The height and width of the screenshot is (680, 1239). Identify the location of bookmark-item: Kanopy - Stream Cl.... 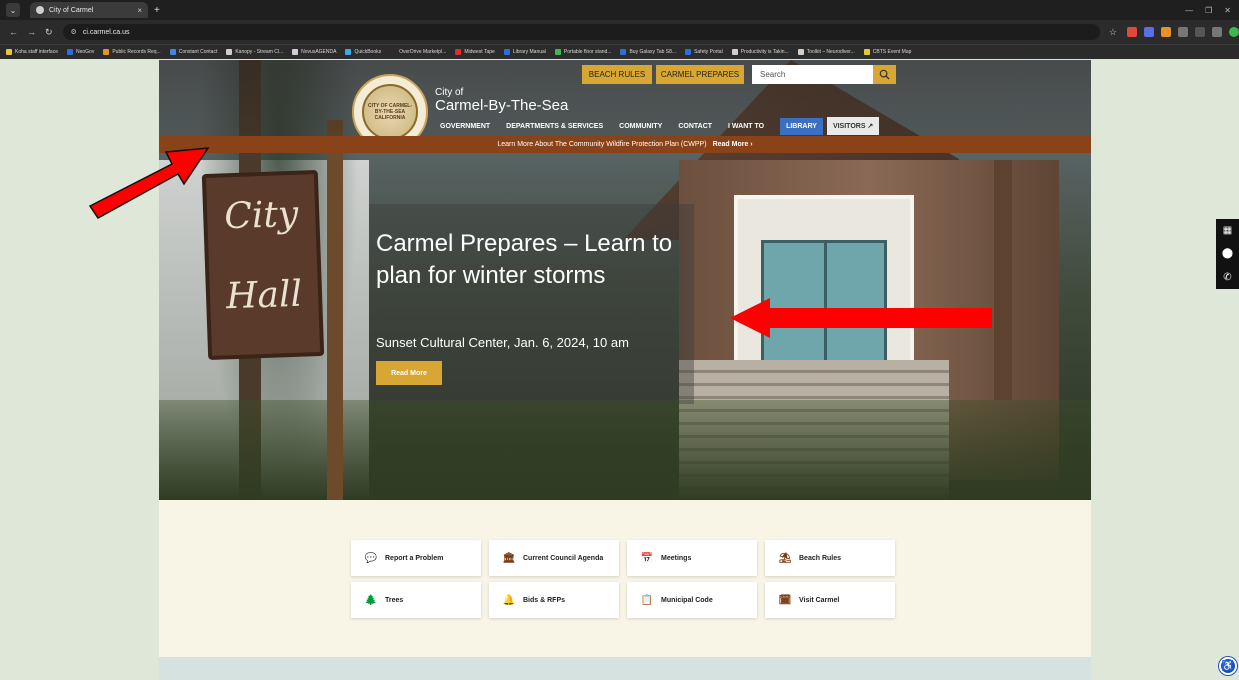
(254, 52).